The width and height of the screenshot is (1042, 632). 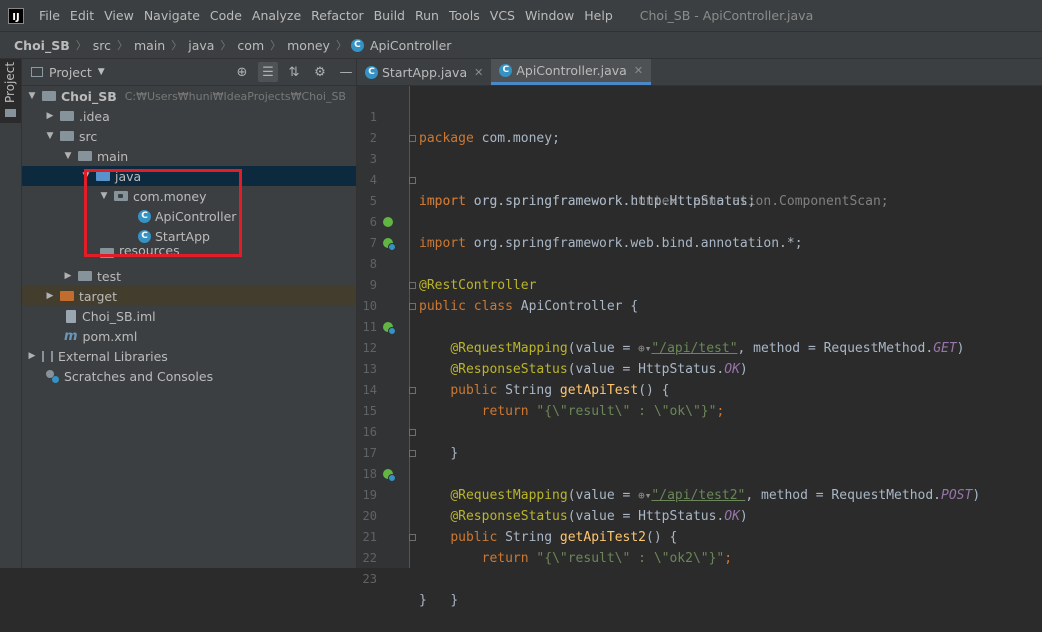 What do you see at coordinates (276, 15) in the screenshot?
I see `menu-analyze: Analyze` at bounding box center [276, 15].